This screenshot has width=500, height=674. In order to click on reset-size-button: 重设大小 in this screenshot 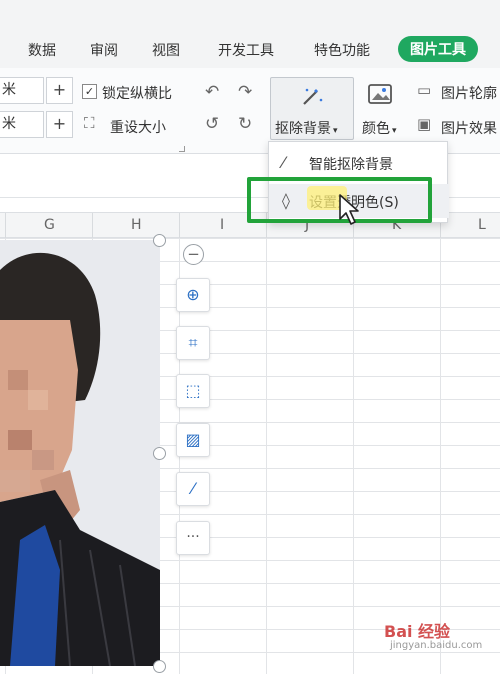, I will do `click(138, 127)`.